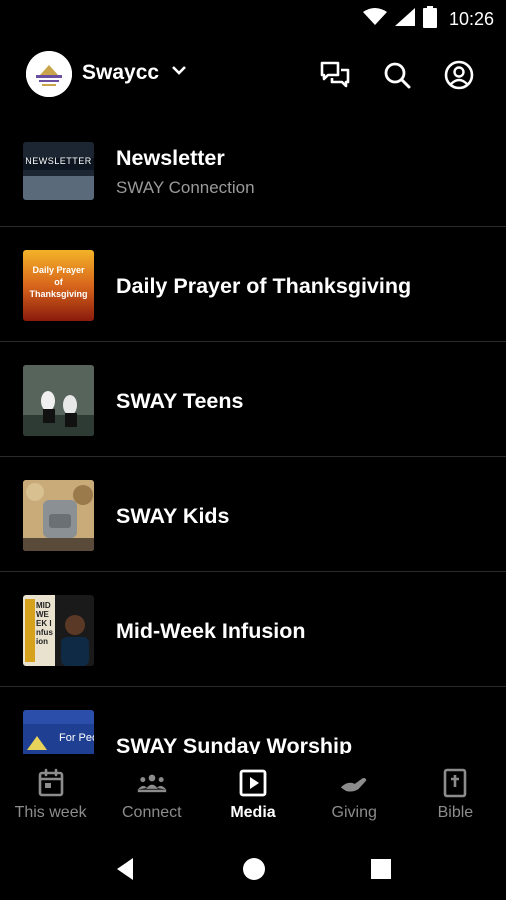  Describe the element at coordinates (381, 869) in the screenshot. I see `recents-icon` at that location.